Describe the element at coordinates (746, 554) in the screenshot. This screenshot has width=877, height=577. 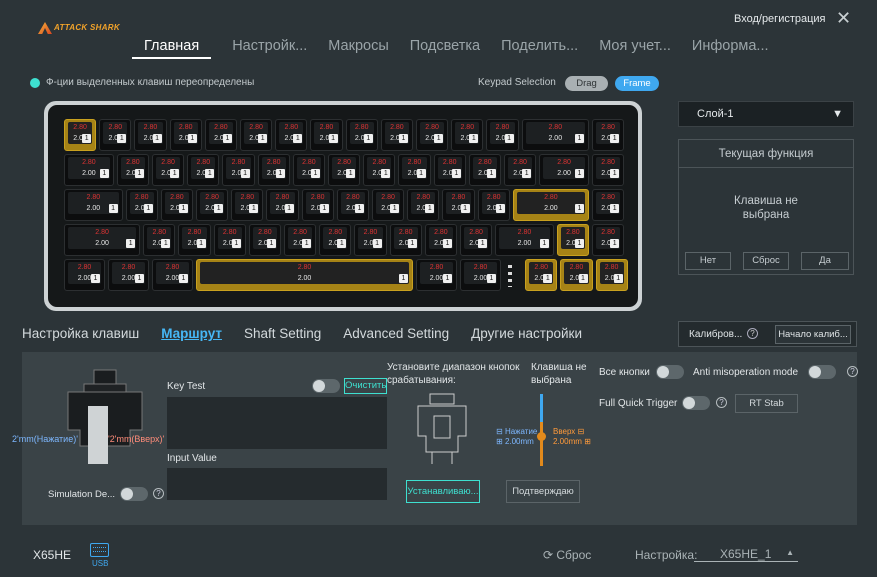
I see `config-select: X65HE_1 ▲` at that location.